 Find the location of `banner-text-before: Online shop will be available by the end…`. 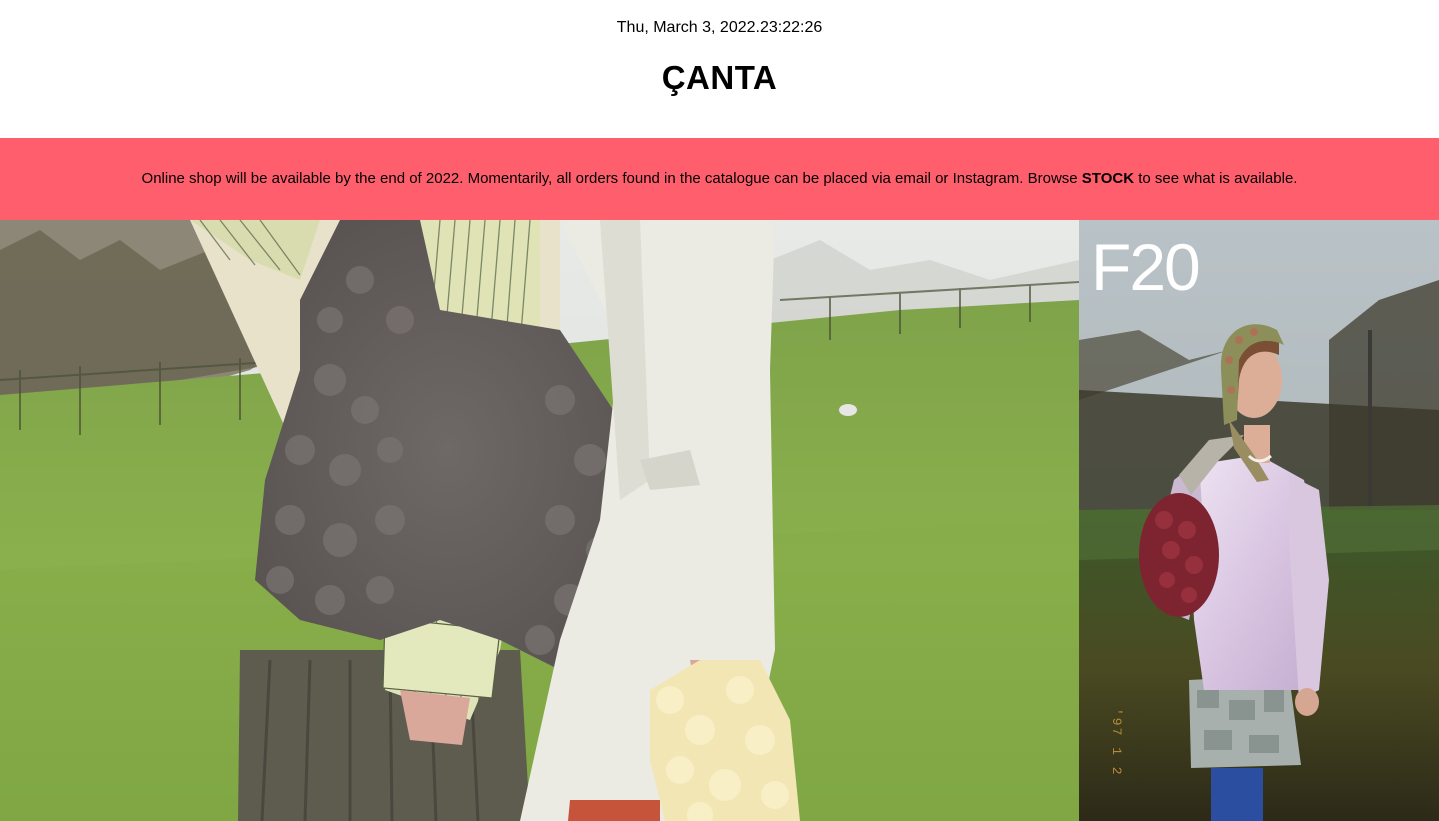

banner-text-before: Online shop will be available by the end… is located at coordinates (611, 178).